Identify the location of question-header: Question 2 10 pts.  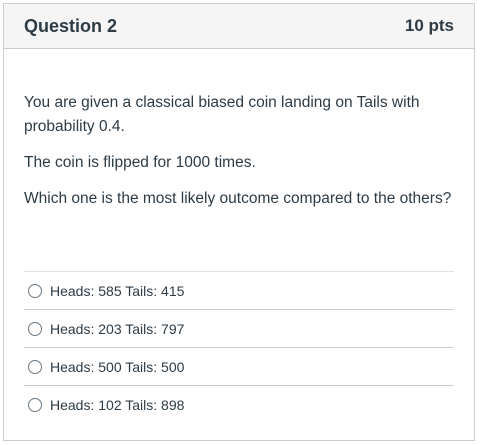
(239, 26).